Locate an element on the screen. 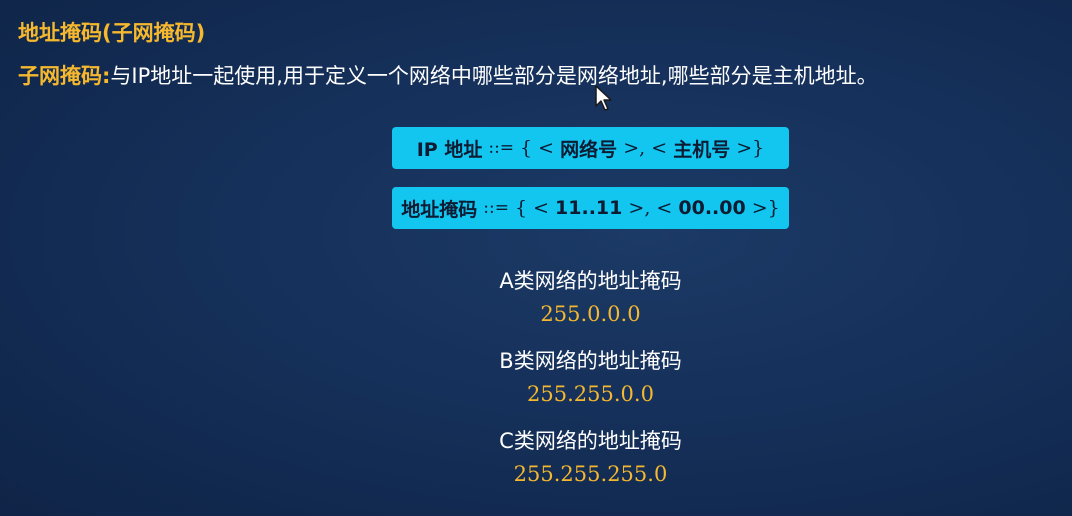 This screenshot has width=1072, height=516. mouse-pointer-icon is located at coordinates (603, 98).